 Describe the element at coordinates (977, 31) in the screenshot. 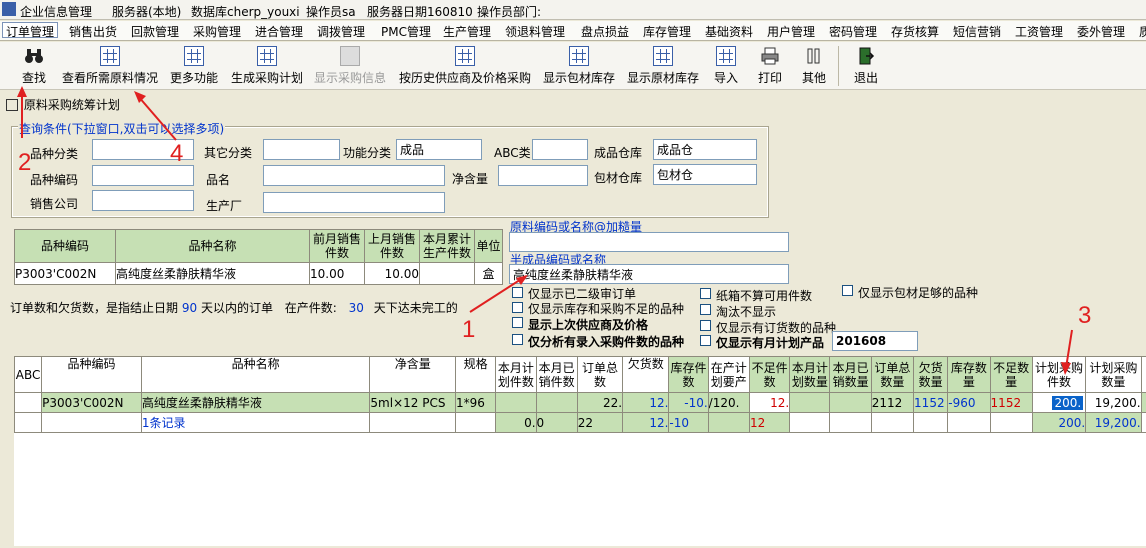

I see `menu-item: 短信营销` at that location.